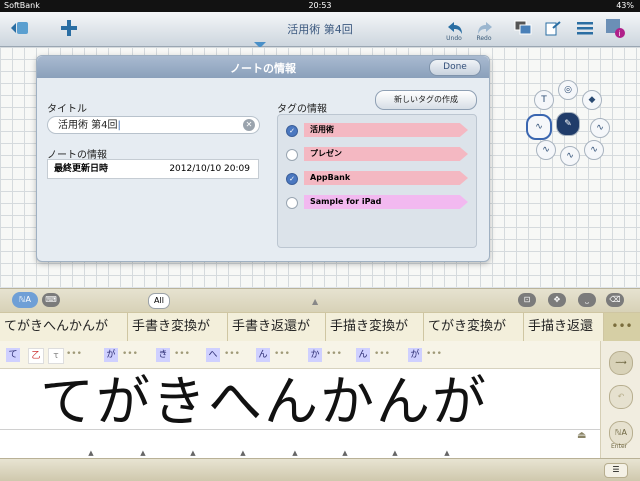  Describe the element at coordinates (454, 38) in the screenshot. I see `undo-label: Undo` at that location.